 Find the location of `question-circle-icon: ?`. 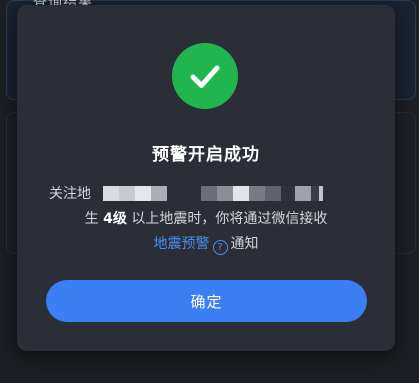

question-circle-icon: ? is located at coordinates (220, 247).